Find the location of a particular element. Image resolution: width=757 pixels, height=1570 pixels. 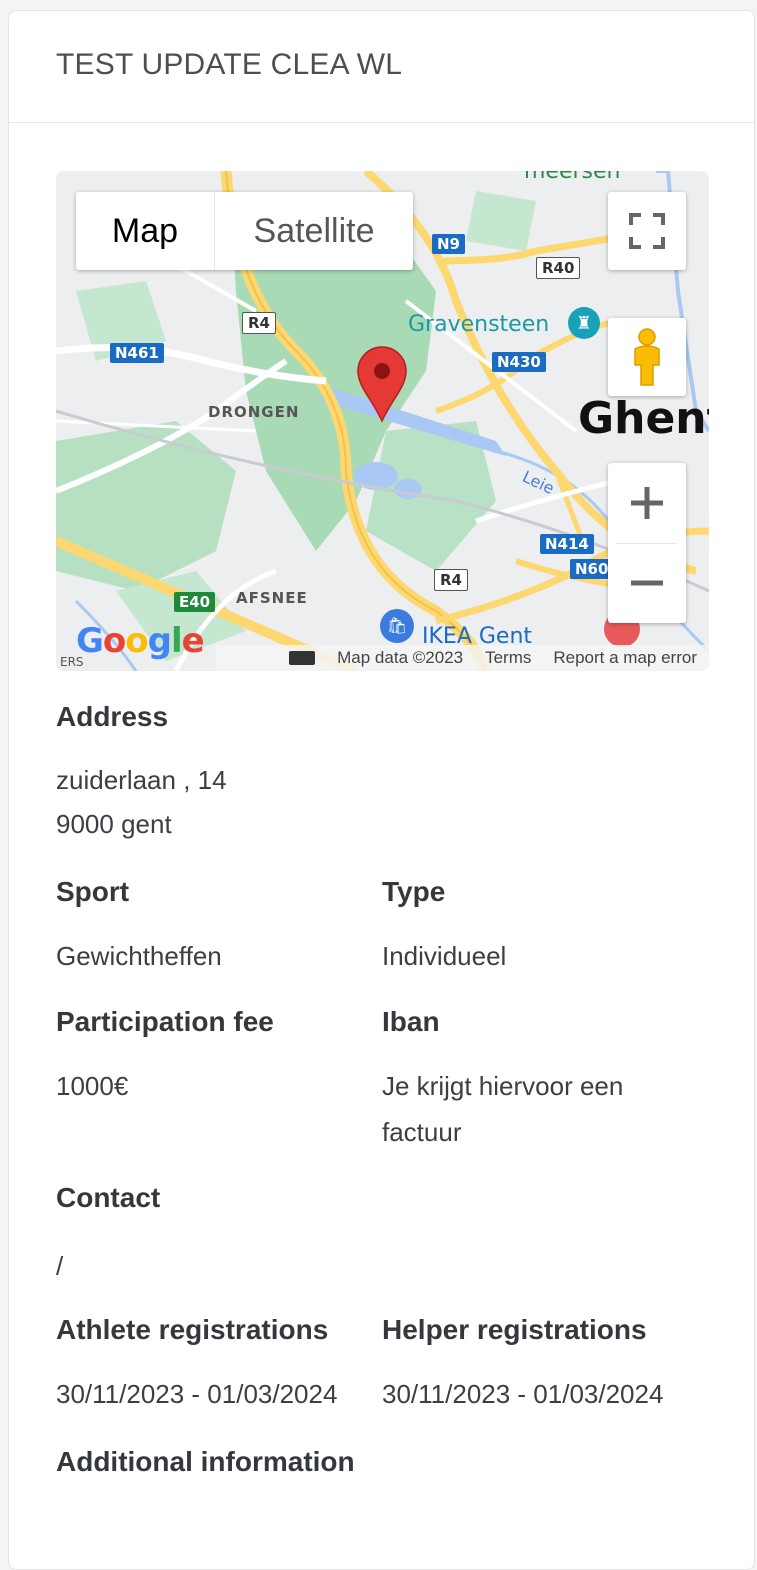

additional-information-label: Additional information is located at coordinates (205, 1461).